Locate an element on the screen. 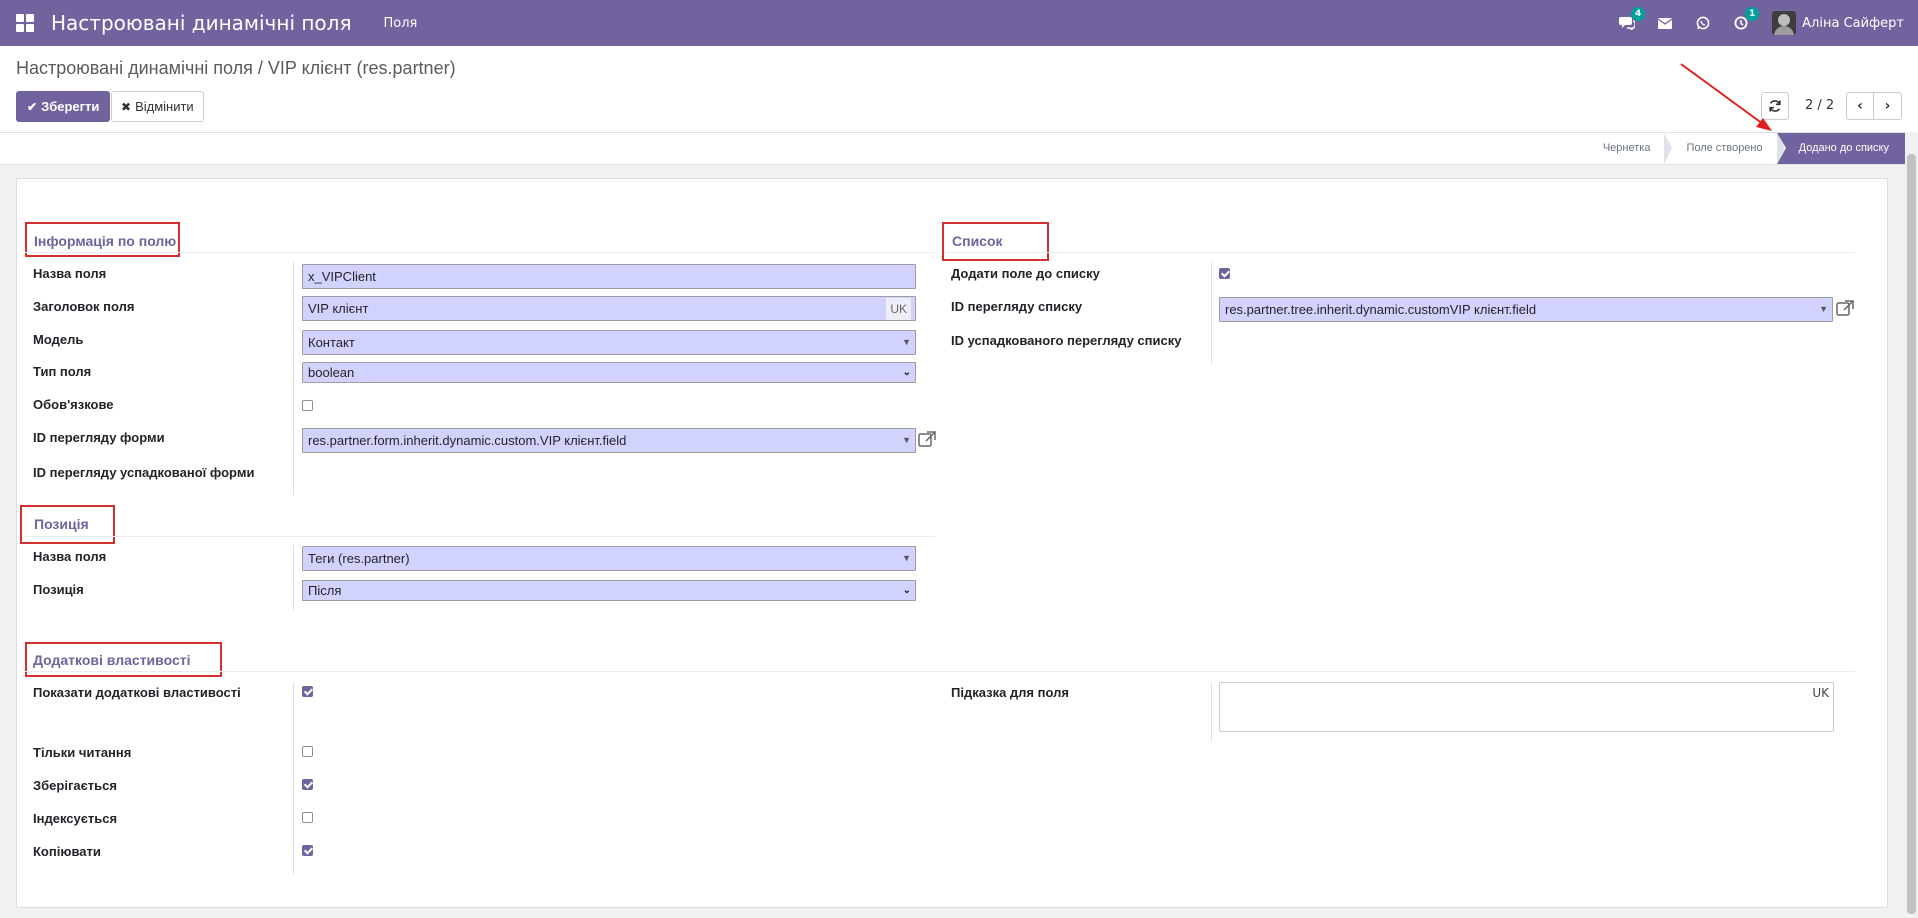  label-inherited-form-view-id: ID перегляду успадкованої форми is located at coordinates (144, 472).